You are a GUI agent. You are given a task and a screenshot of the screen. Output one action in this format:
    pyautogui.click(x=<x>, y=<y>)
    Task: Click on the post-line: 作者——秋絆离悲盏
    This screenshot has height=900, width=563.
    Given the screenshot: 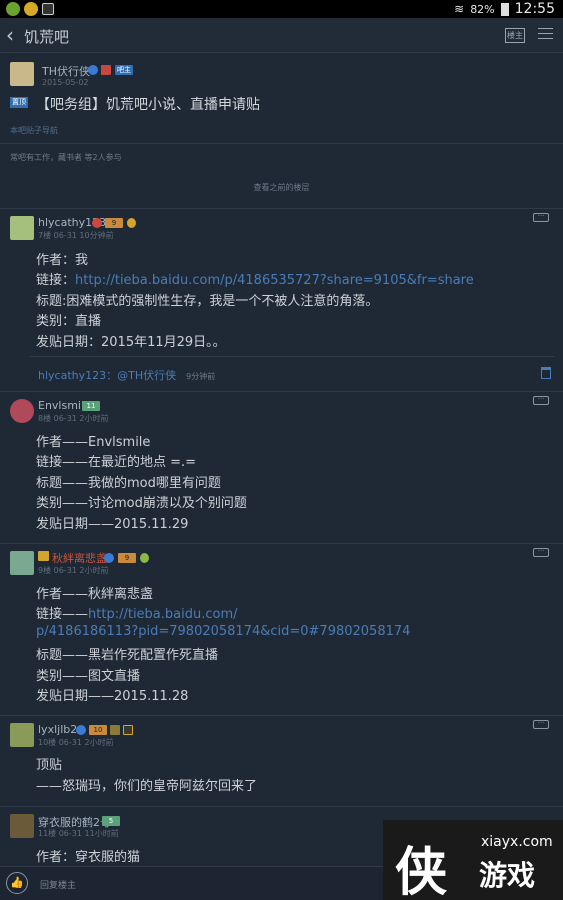 What is the action you would take?
    pyautogui.click(x=95, y=594)
    